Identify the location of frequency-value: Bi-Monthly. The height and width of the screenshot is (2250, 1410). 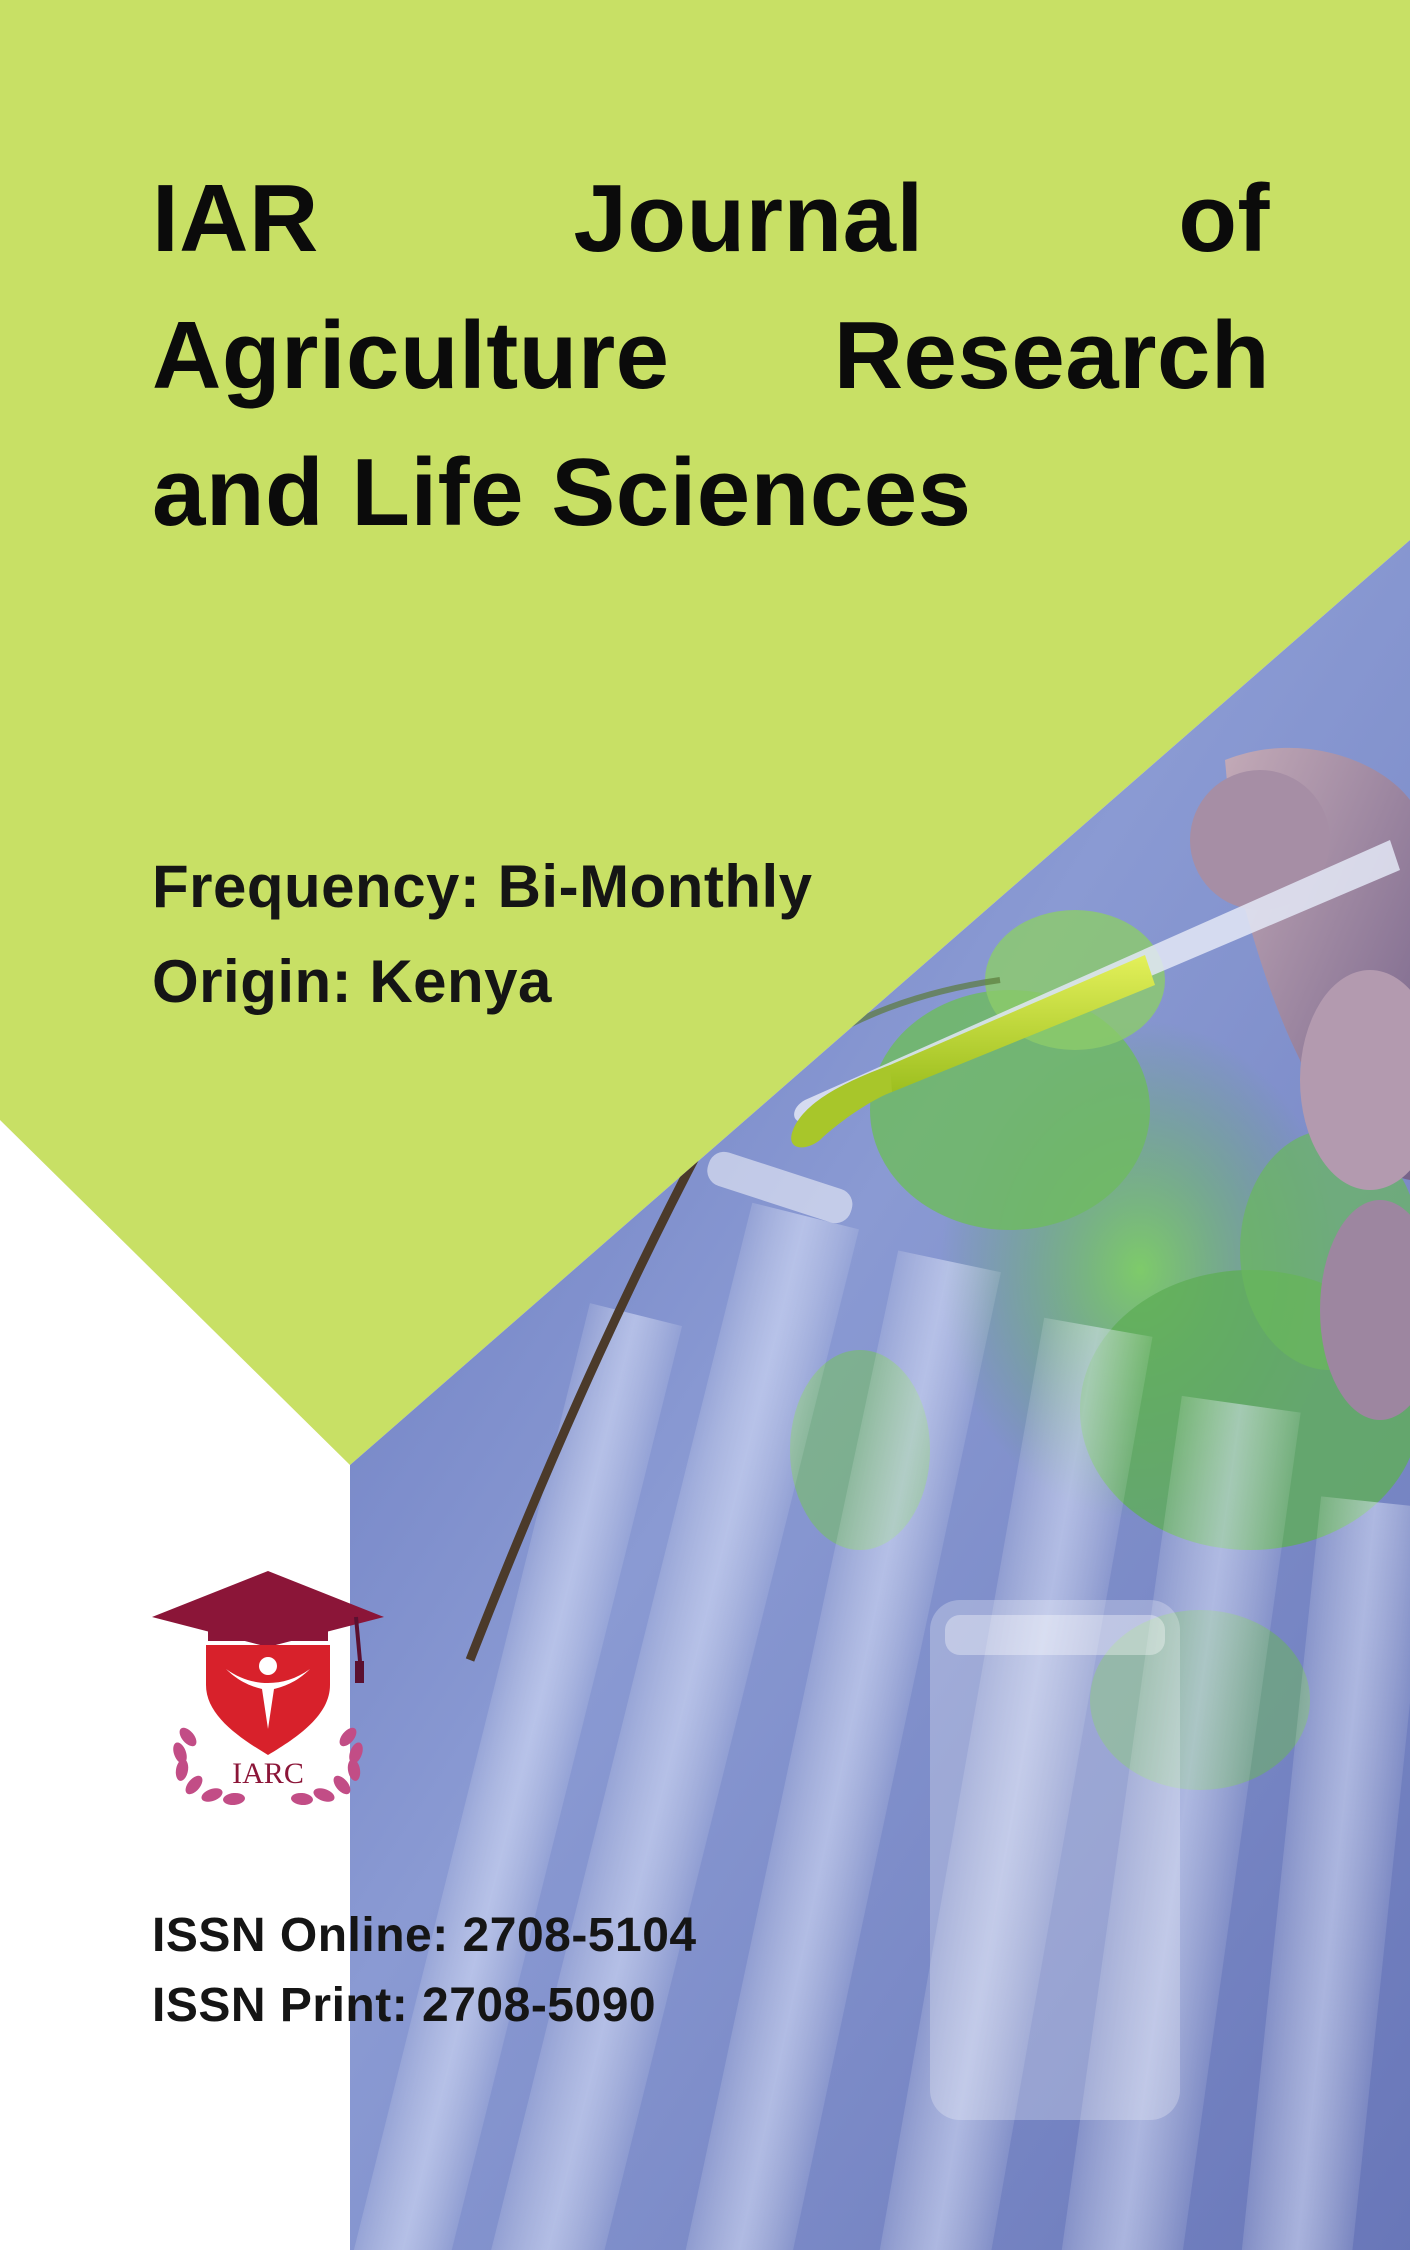
(655, 886).